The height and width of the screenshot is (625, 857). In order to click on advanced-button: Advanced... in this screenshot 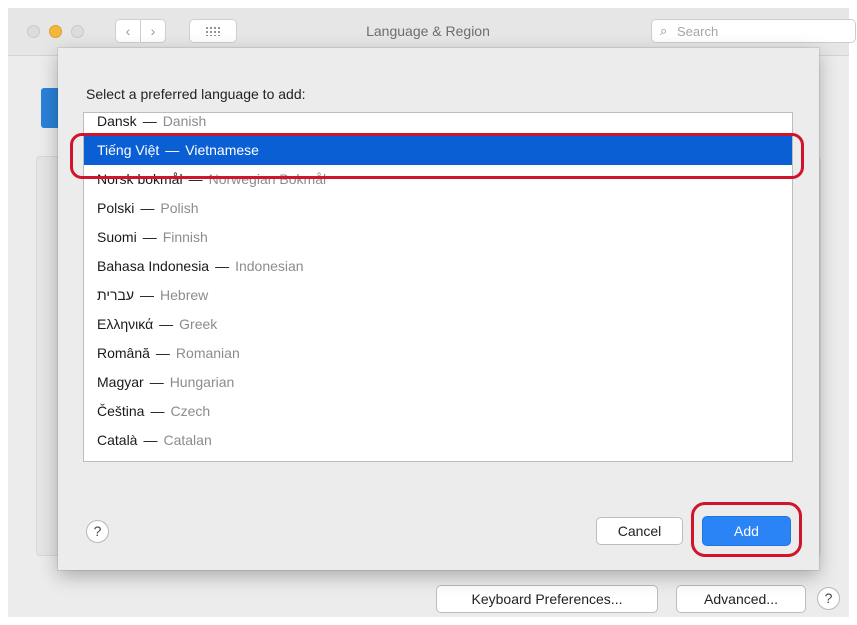, I will do `click(741, 599)`.